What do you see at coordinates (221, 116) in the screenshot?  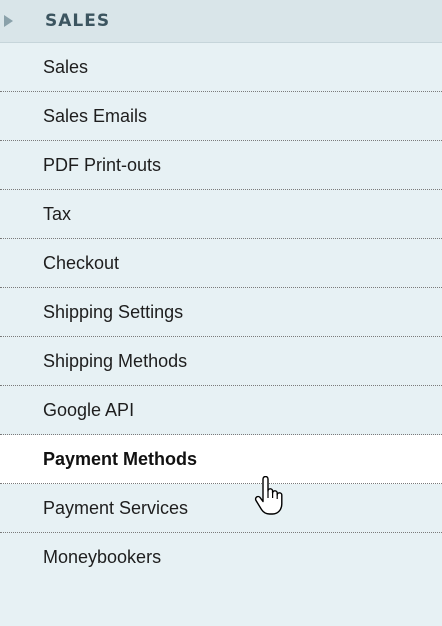 I see `menu-item-sales-emails: Sales Emails` at bounding box center [221, 116].